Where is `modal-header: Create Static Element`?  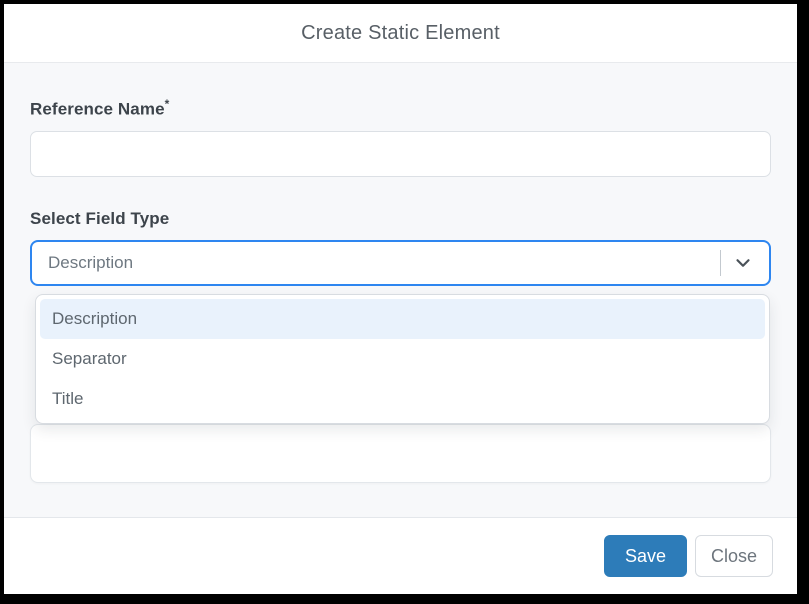
modal-header: Create Static Element is located at coordinates (400, 33).